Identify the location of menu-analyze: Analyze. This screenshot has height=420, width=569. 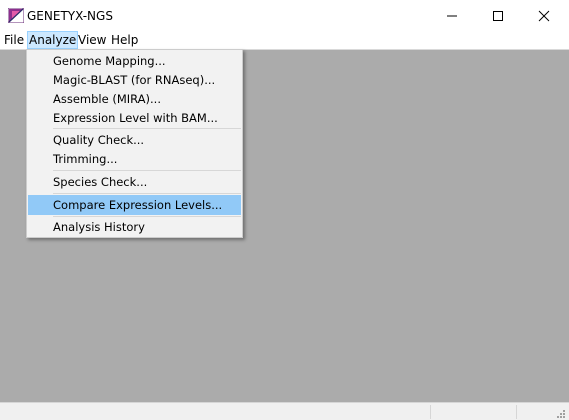
(53, 40).